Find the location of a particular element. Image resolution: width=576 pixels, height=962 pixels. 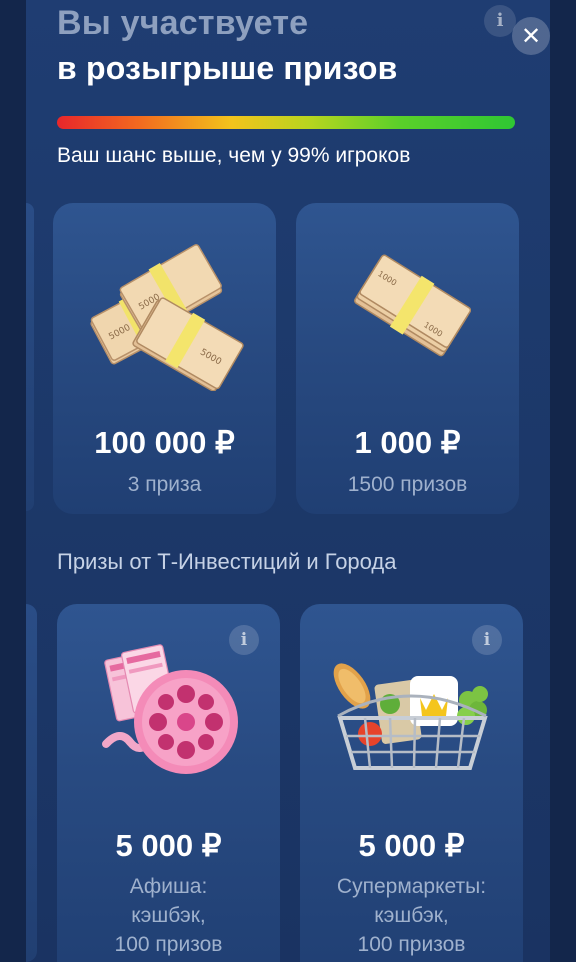

grocery-basket-icon is located at coordinates (410, 716).